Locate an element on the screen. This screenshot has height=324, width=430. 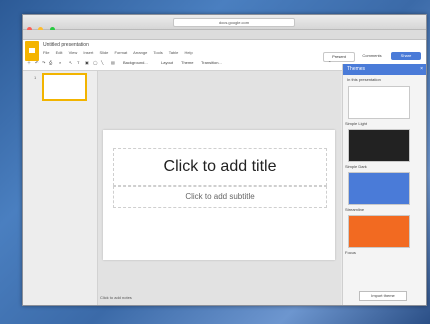
share-button: Share is located at coordinates (406, 56).